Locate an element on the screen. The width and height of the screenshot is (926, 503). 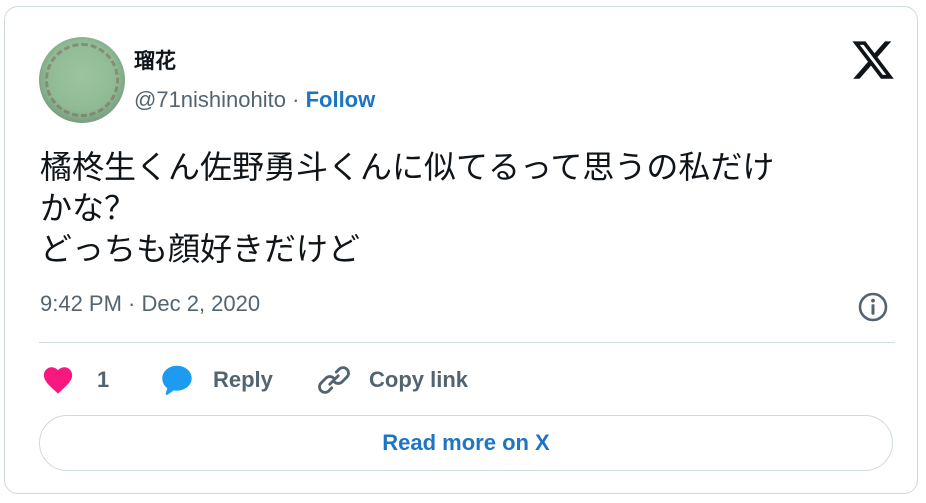
link-icon is located at coordinates (334, 380).